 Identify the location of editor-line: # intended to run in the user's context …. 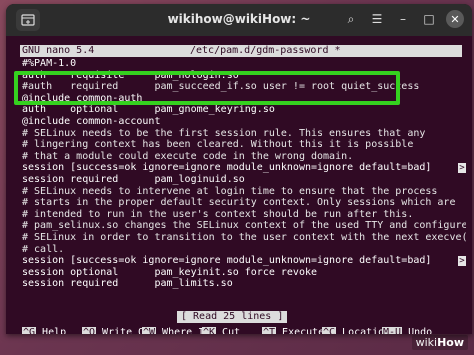
(244, 215).